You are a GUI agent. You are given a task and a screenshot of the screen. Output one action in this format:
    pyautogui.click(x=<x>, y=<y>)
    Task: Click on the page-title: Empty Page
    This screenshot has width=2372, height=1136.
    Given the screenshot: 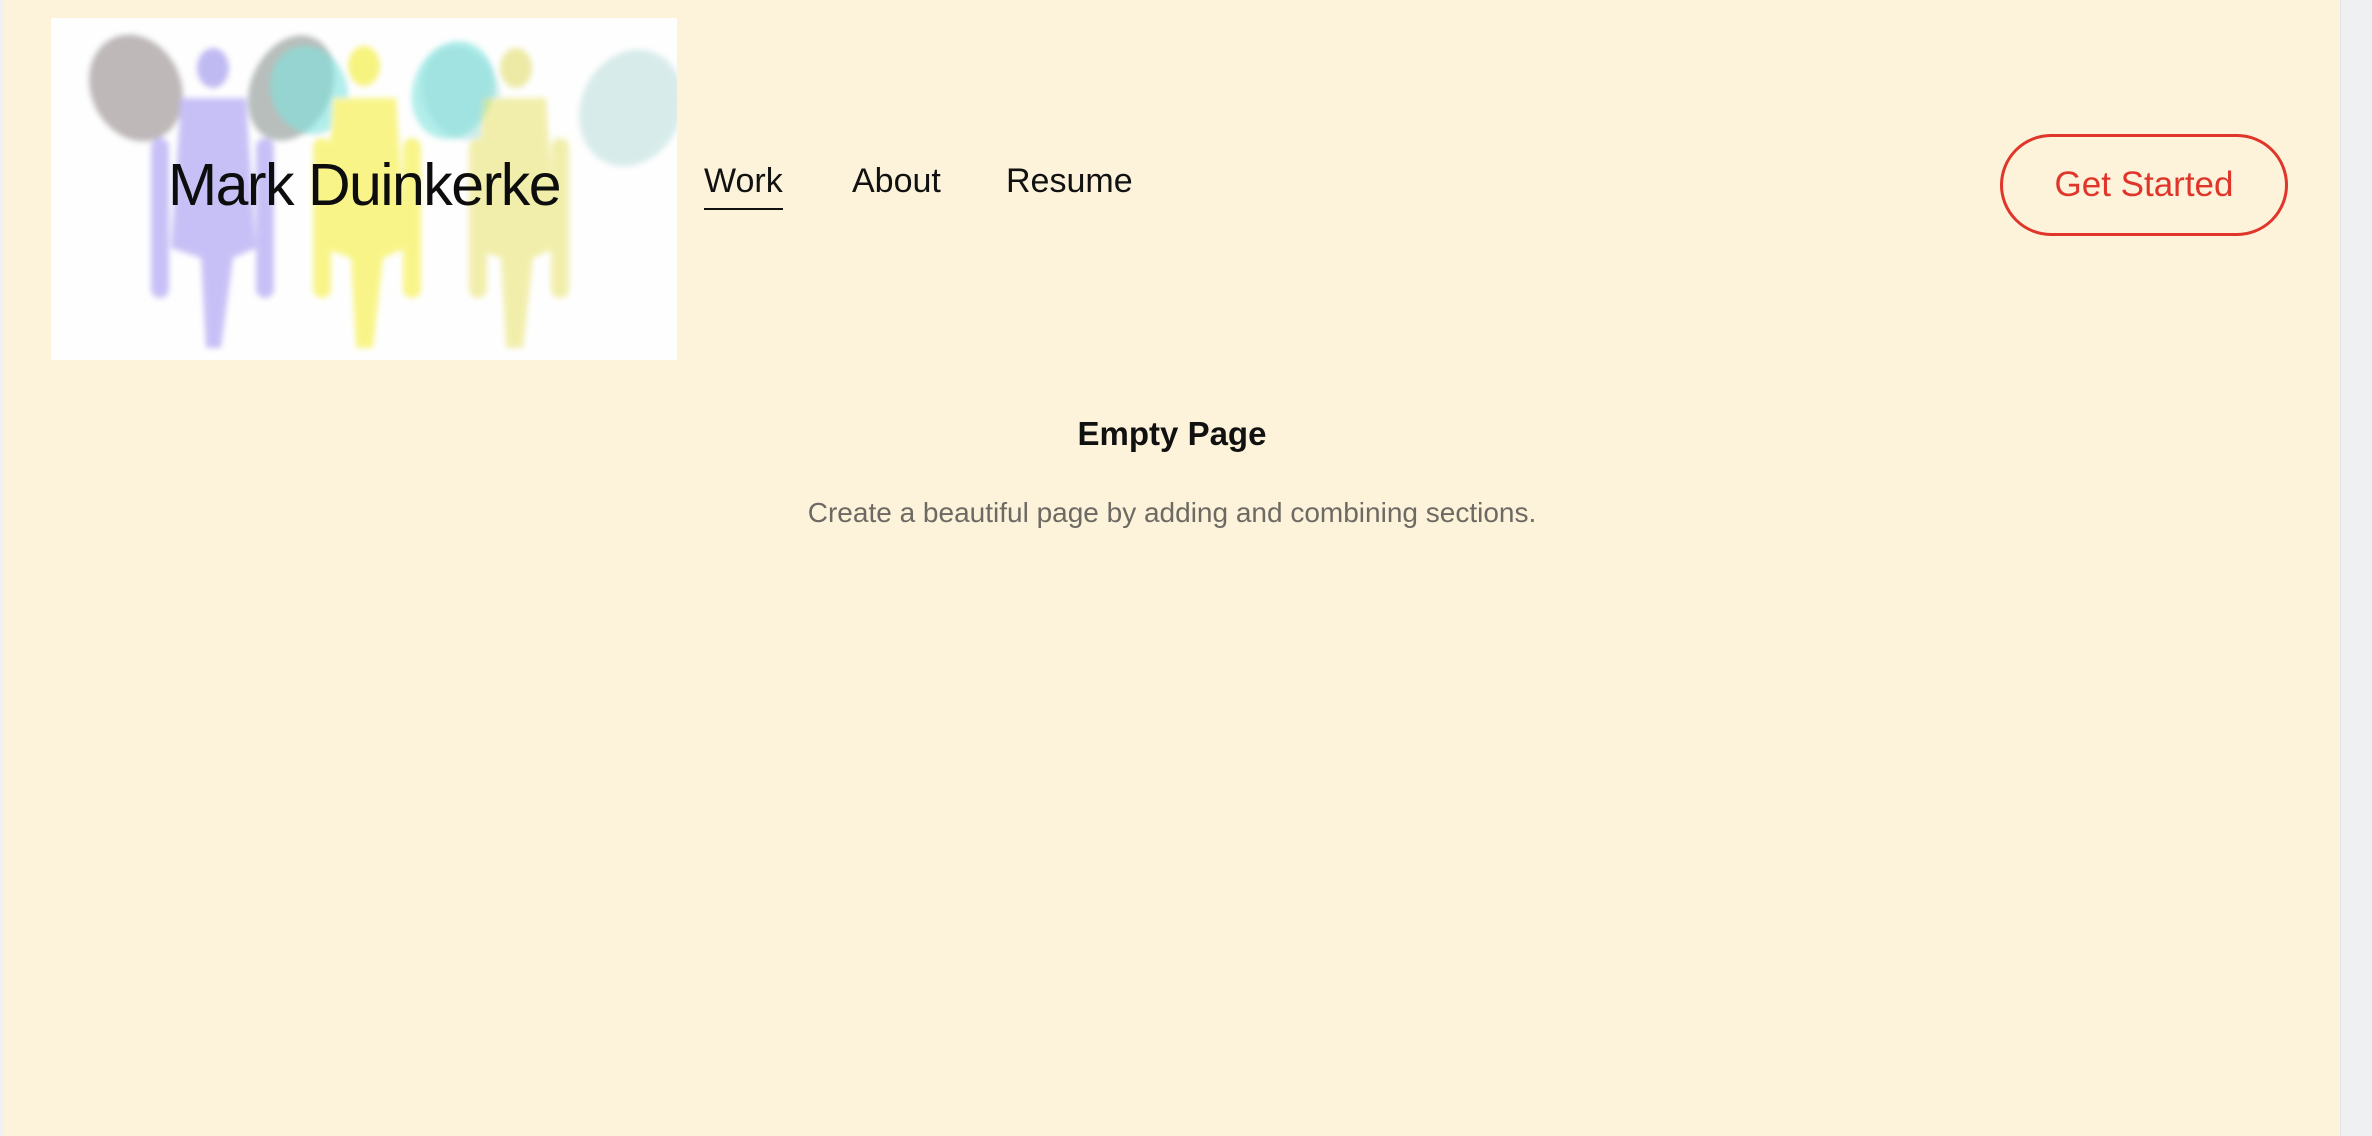 What is the action you would take?
    pyautogui.click(x=1172, y=433)
    